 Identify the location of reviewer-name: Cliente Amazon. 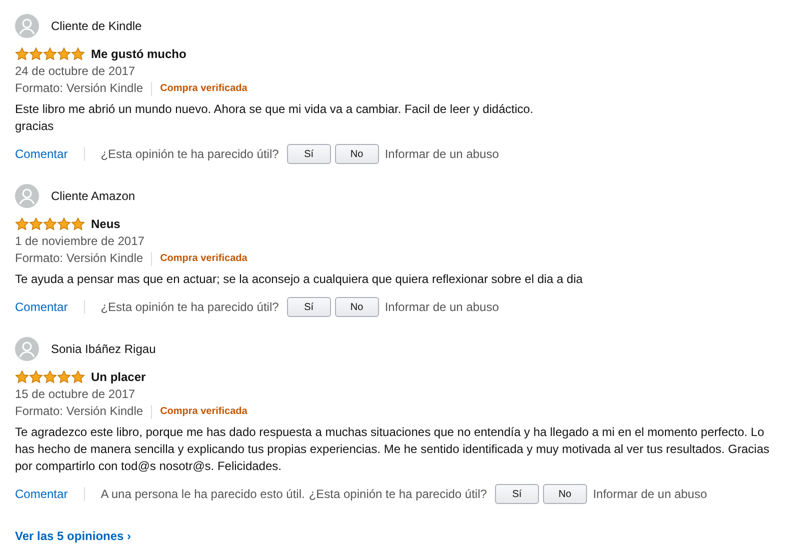
(93, 196).